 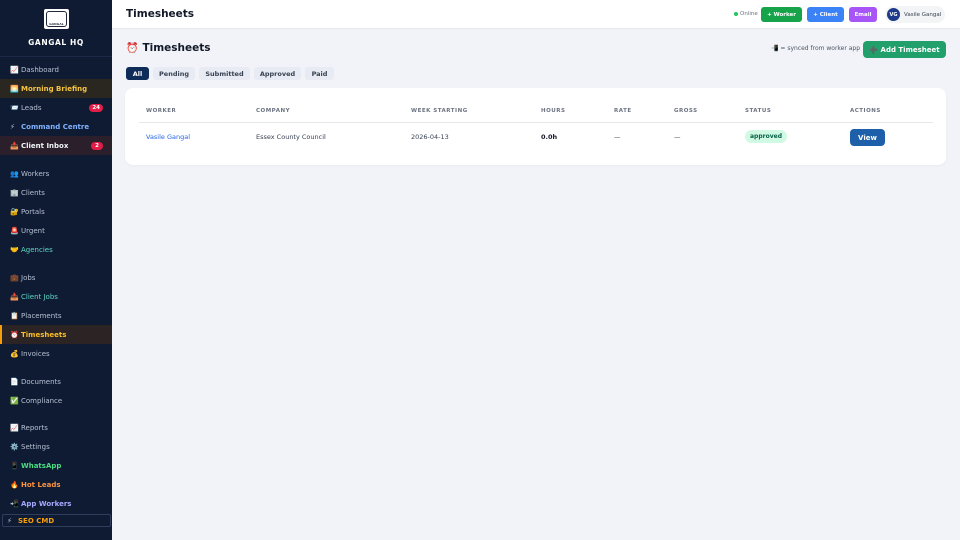 What do you see at coordinates (137, 73) in the screenshot?
I see `tab-all: All` at bounding box center [137, 73].